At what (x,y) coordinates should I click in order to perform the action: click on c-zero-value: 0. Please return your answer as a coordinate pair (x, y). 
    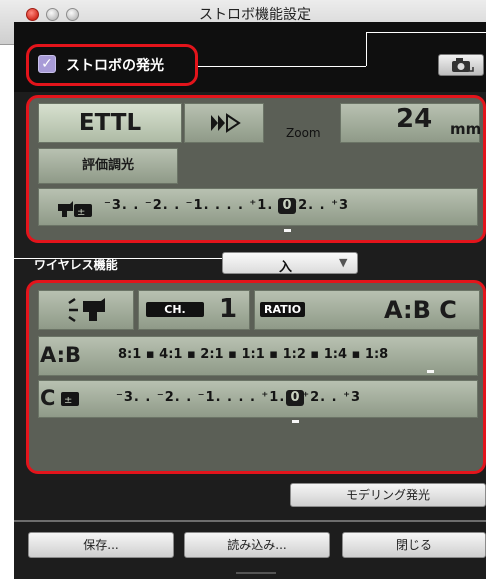
    Looking at the image, I should click on (295, 397).